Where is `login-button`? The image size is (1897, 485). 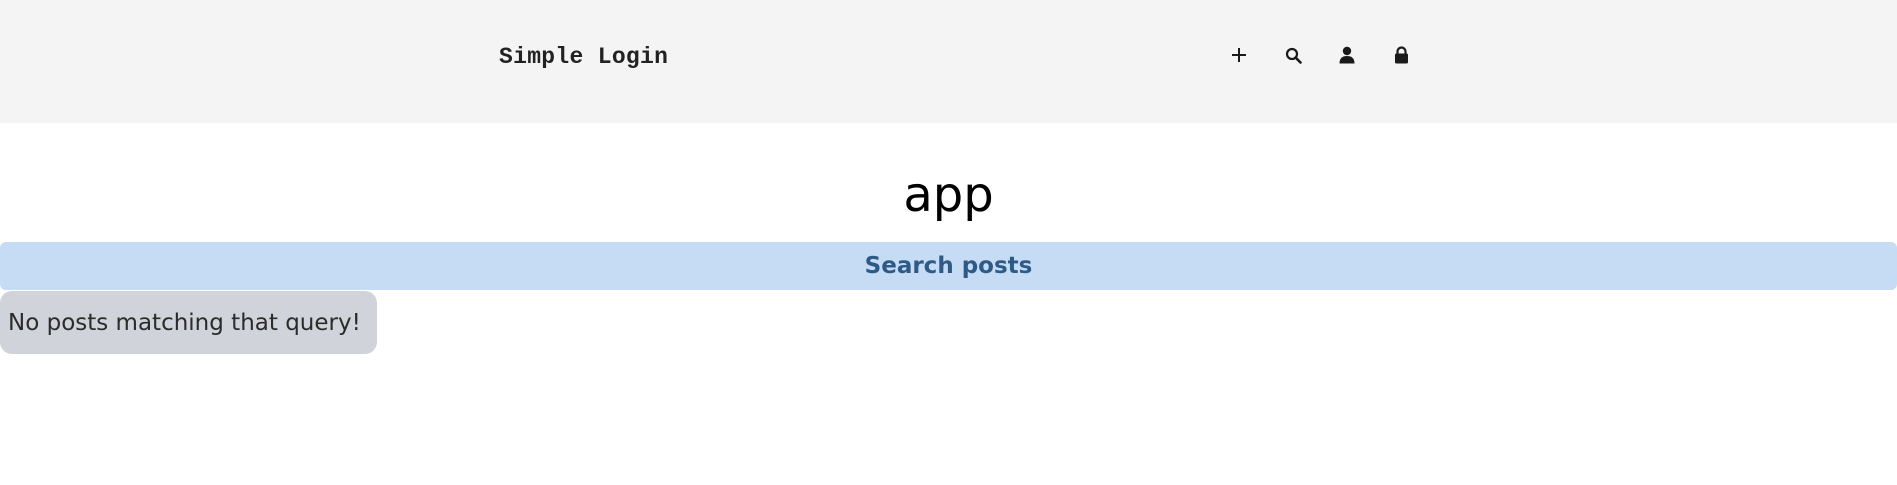
login-button is located at coordinates (1401, 55).